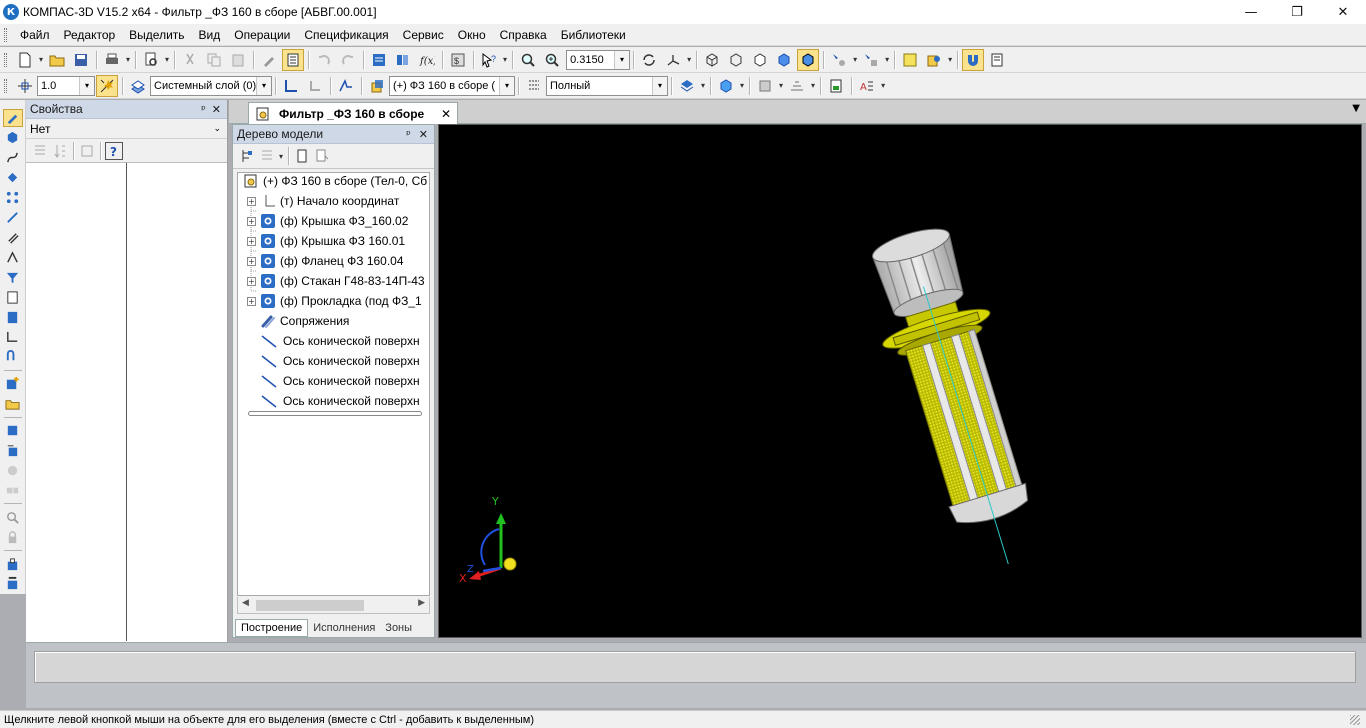  Describe the element at coordinates (35, 35) in the screenshot. I see `menu-file: Файл` at that location.